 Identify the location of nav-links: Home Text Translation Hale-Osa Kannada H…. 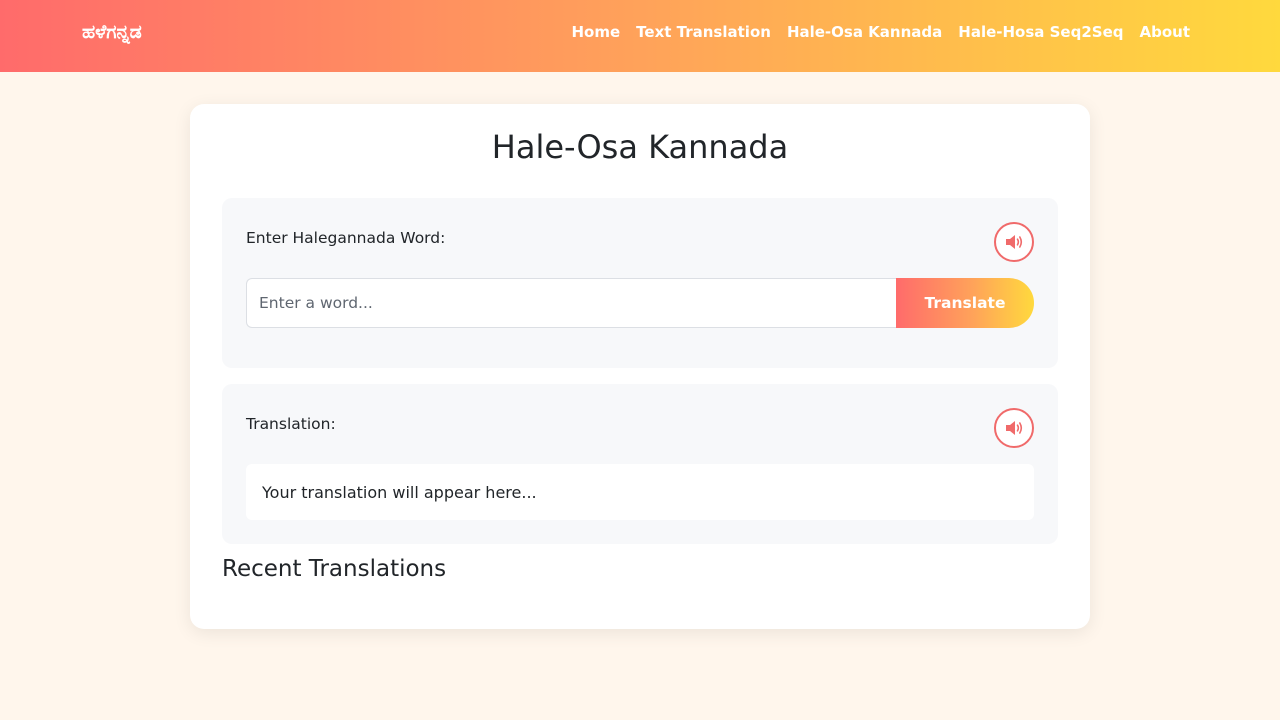
(881, 32).